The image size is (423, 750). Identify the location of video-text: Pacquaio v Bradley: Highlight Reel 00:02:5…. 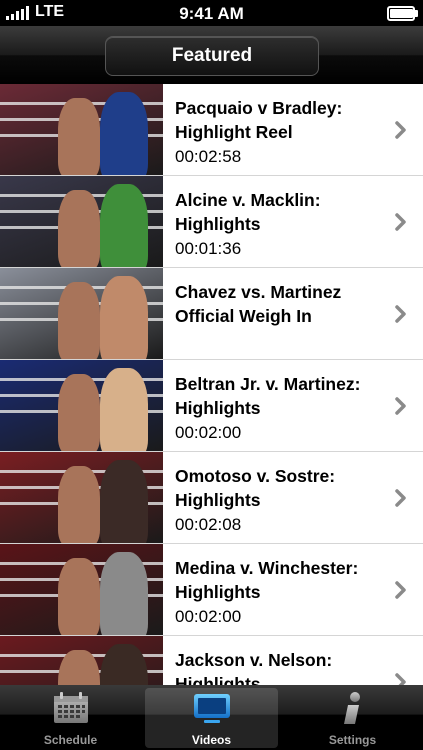
(280, 133).